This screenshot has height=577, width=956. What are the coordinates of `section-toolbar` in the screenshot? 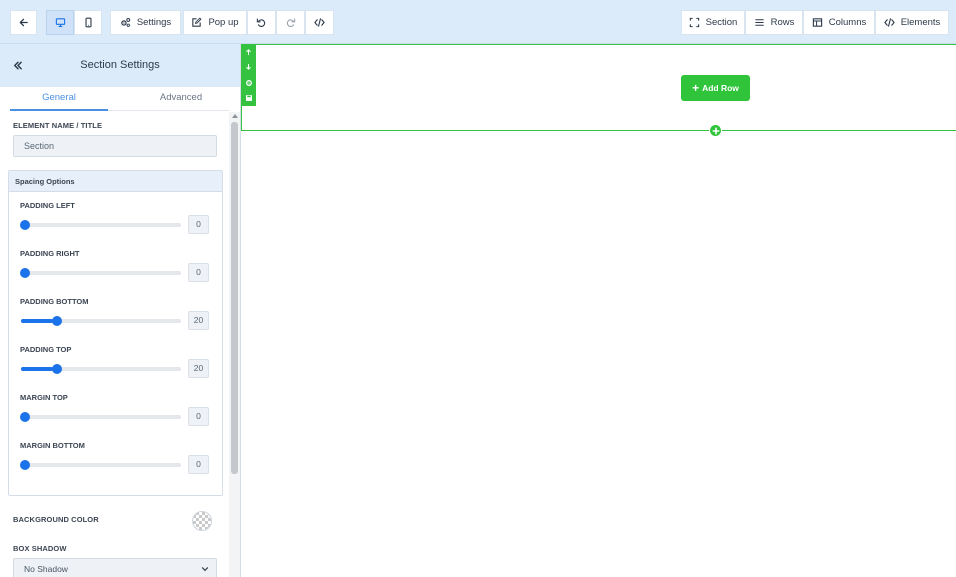 It's located at (248, 75).